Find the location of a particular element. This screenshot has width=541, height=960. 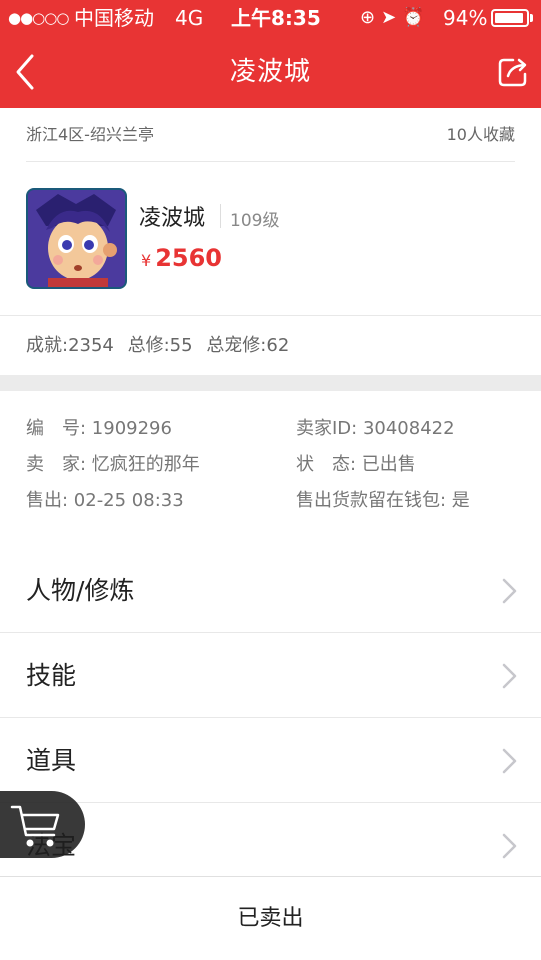

share-icon is located at coordinates (512, 72).